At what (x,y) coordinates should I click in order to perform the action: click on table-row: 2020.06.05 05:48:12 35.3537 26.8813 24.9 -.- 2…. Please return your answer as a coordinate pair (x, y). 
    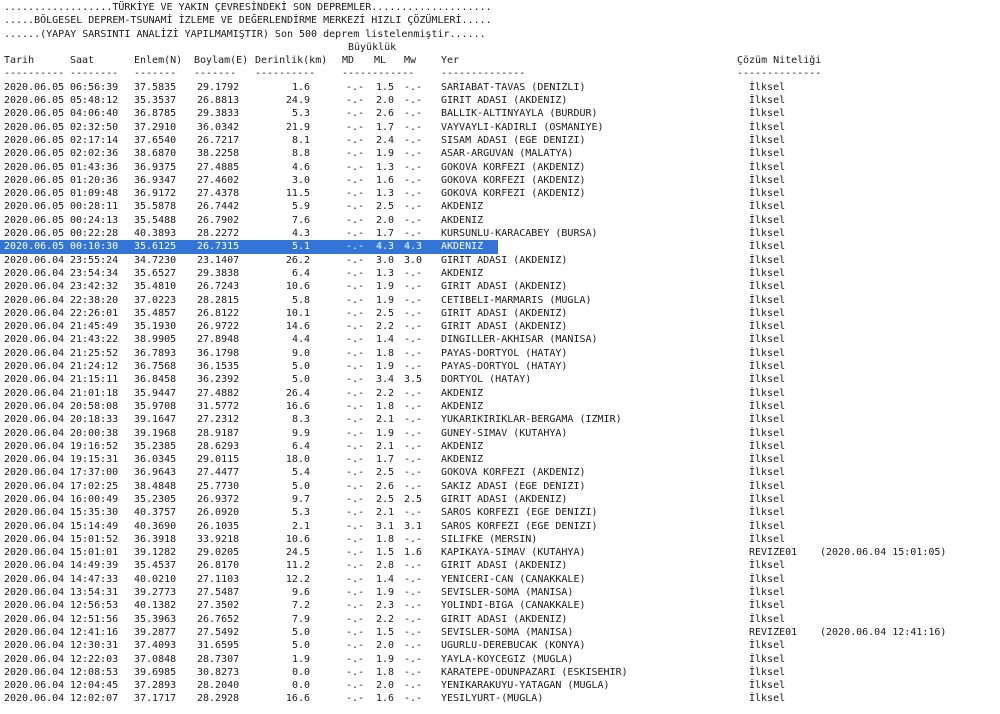
    Looking at the image, I should click on (500, 100).